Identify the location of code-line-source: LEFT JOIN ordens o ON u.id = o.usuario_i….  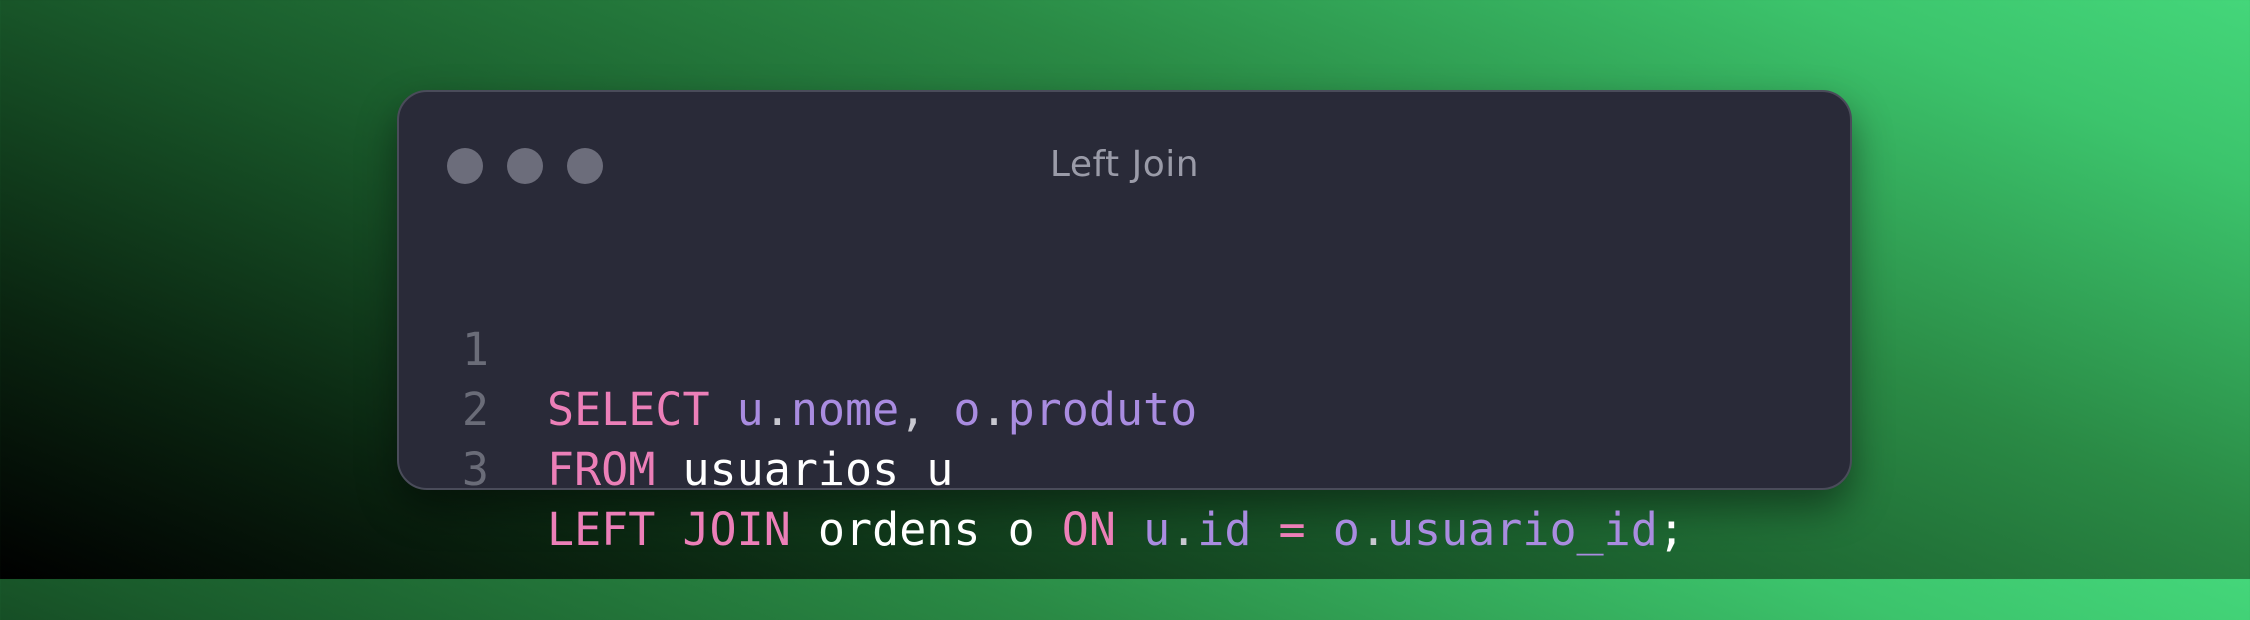
(1116, 530).